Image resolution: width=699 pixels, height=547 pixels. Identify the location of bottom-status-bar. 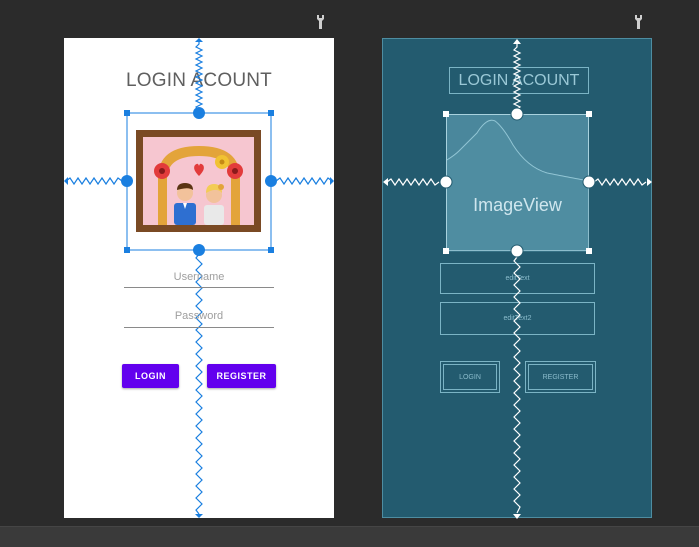
(349, 536).